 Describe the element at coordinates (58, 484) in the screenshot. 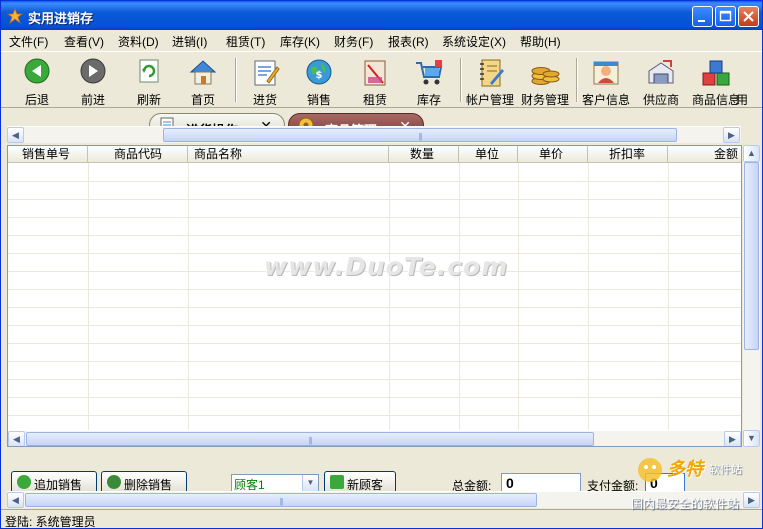

I see `add-sale-label: 追加销售` at that location.